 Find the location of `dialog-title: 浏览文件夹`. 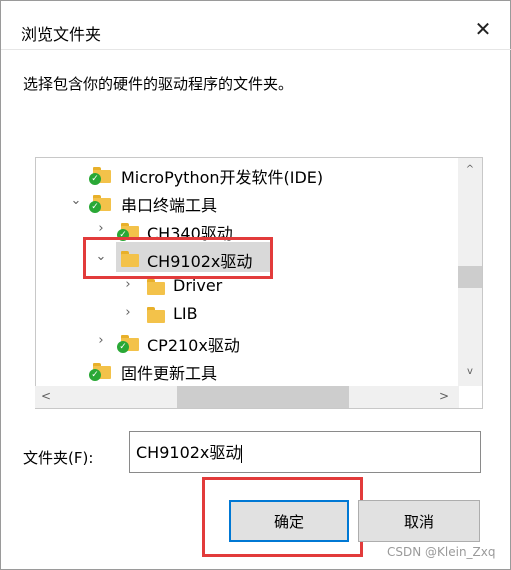

dialog-title: 浏览文件夹 is located at coordinates (61, 34).